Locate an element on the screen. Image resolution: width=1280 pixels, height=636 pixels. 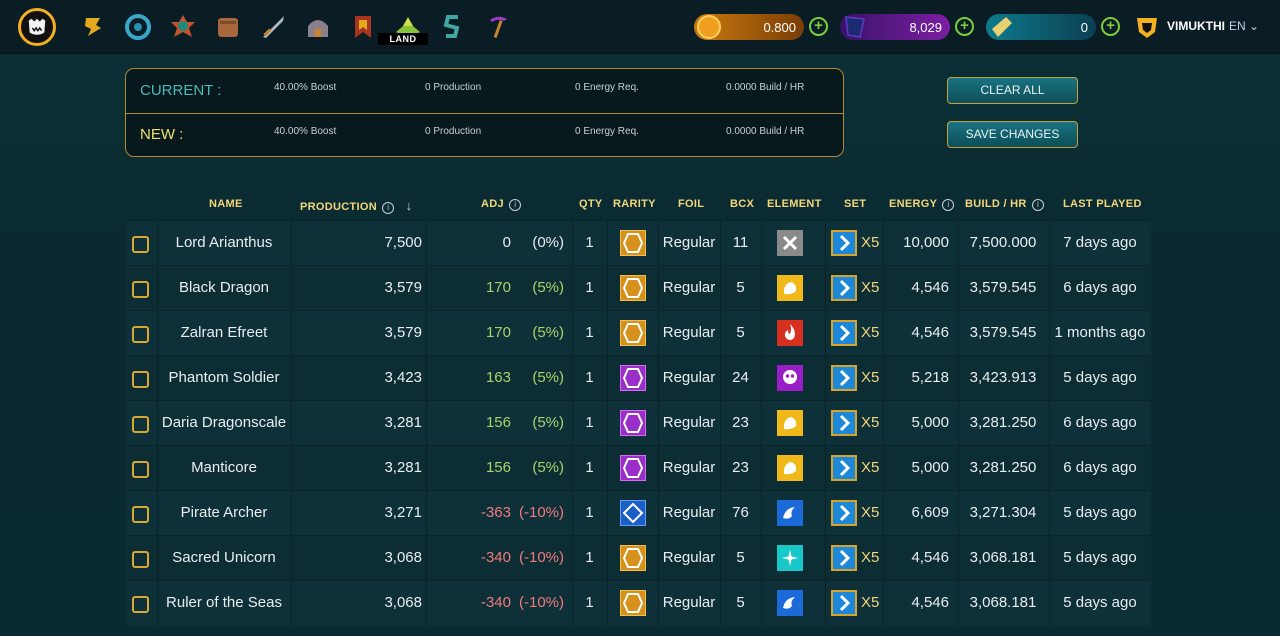
sps-icon is located at coordinates (452, 27).